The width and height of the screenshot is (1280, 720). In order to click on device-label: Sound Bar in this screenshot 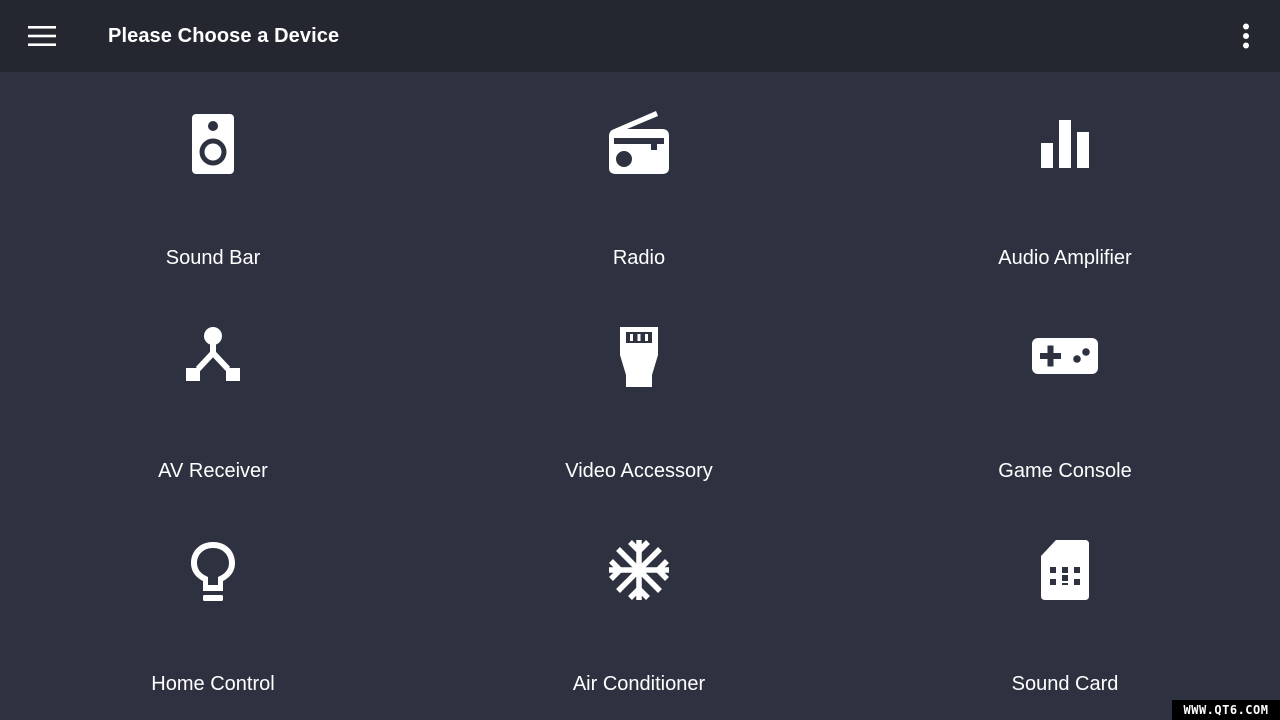, I will do `click(213, 258)`.